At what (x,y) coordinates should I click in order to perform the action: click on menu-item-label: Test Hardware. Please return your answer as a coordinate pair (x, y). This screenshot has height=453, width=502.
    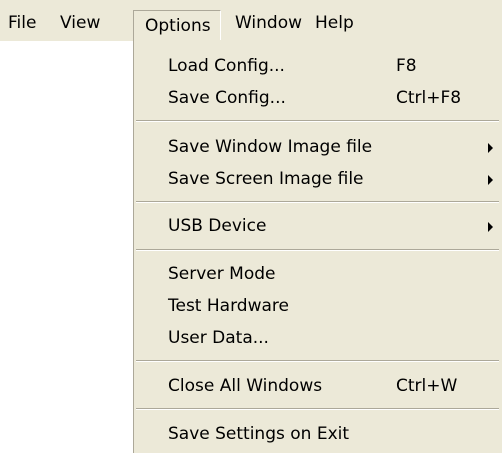
    Looking at the image, I should click on (228, 306).